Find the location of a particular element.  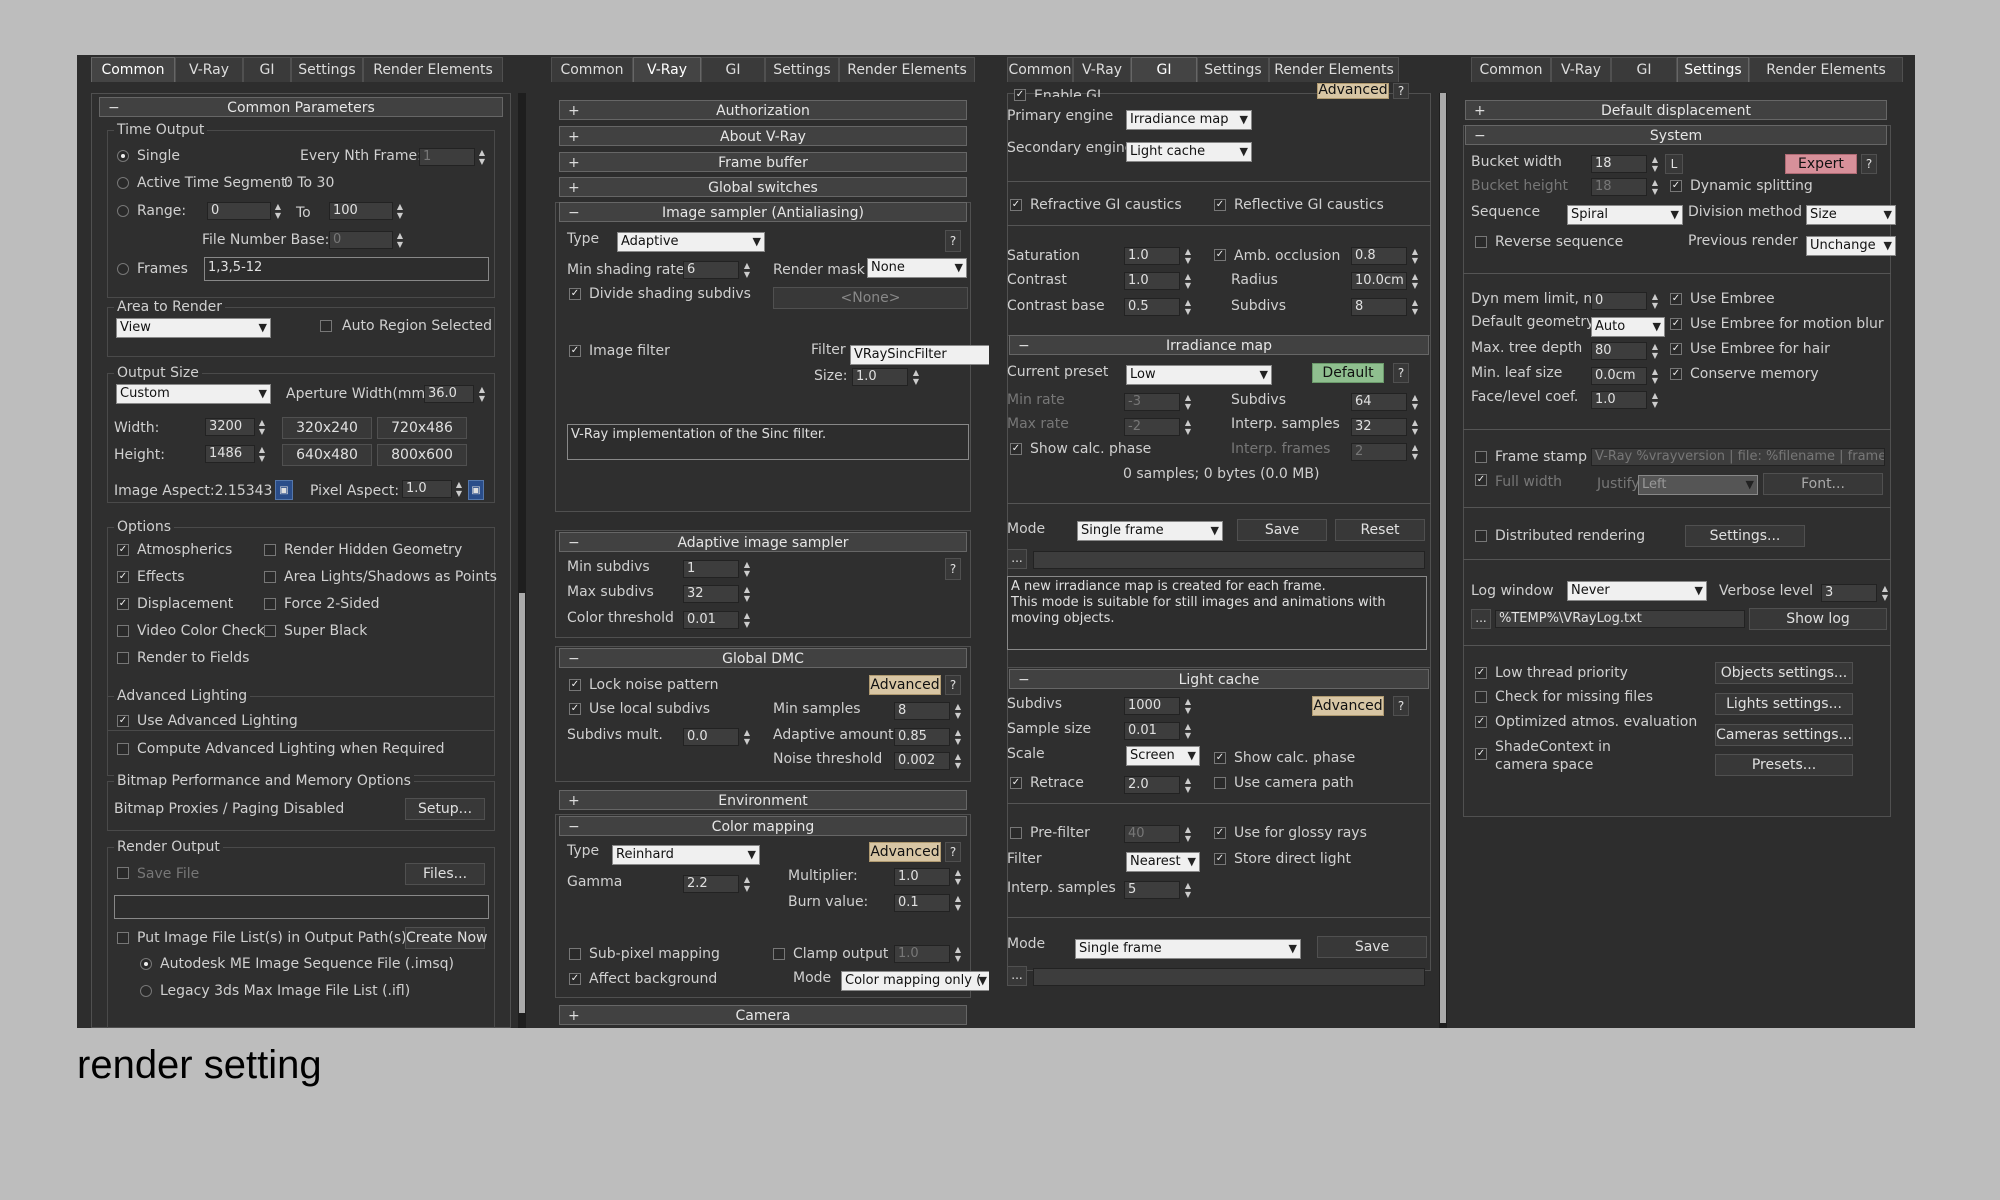

clamp-output-checkbox is located at coordinates (779, 954).